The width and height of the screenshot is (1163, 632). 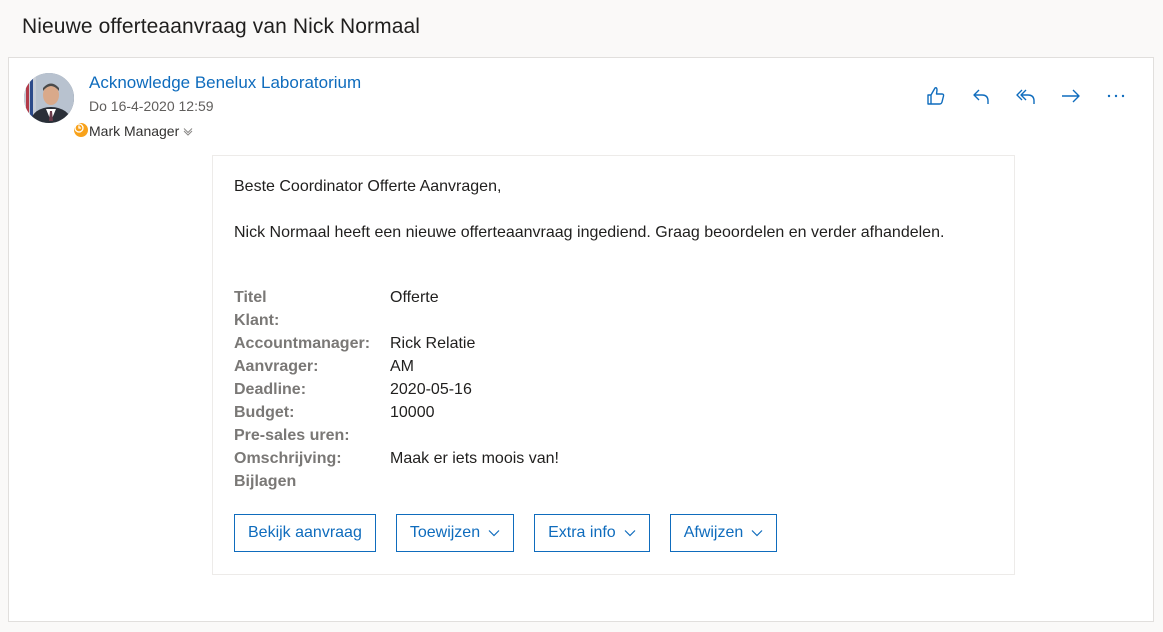 I want to click on greeting: Beste Coordinator Offerte Aanvragen,, so click(x=368, y=186).